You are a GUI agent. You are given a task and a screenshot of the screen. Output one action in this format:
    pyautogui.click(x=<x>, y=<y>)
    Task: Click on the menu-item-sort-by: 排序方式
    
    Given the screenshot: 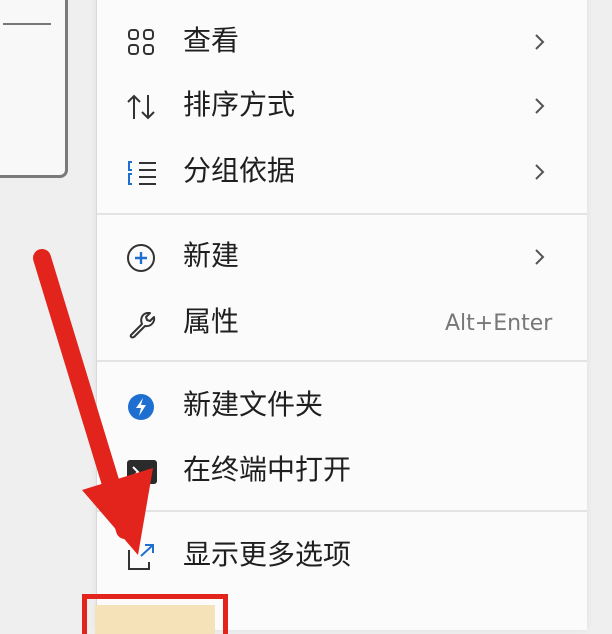 What is the action you would take?
    pyautogui.click(x=342, y=106)
    